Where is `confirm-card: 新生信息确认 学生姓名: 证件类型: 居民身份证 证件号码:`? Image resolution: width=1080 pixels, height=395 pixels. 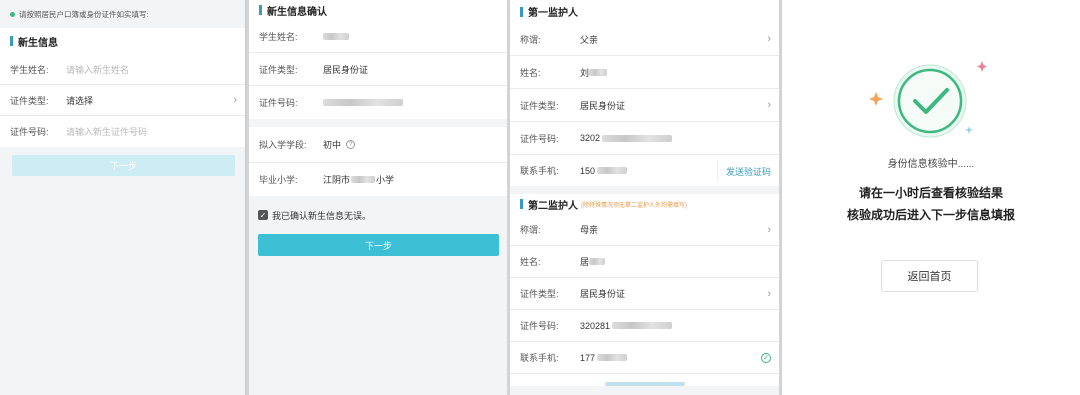
confirm-card: 新生信息确认 学生姓名: 证件类型: 居民身份证 证件号码: is located at coordinates (378, 59).